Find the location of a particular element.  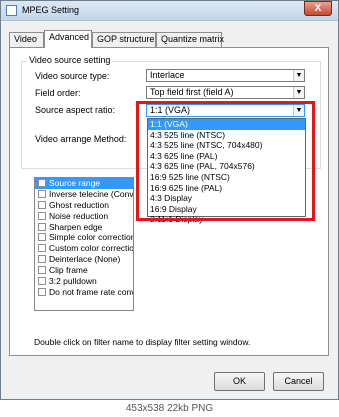

list-item: 3:2 pulldown is located at coordinates (84, 281).